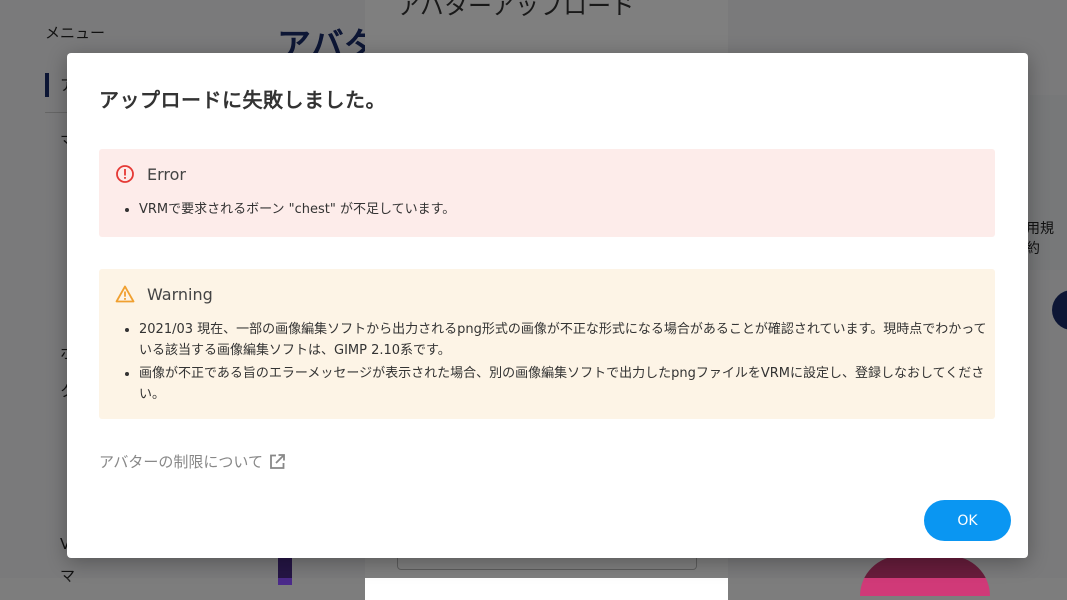 Image resolution: width=1067 pixels, height=600 pixels. I want to click on error-item: VRMで要求されるボーン "chest" が不足しています。, so click(564, 209).